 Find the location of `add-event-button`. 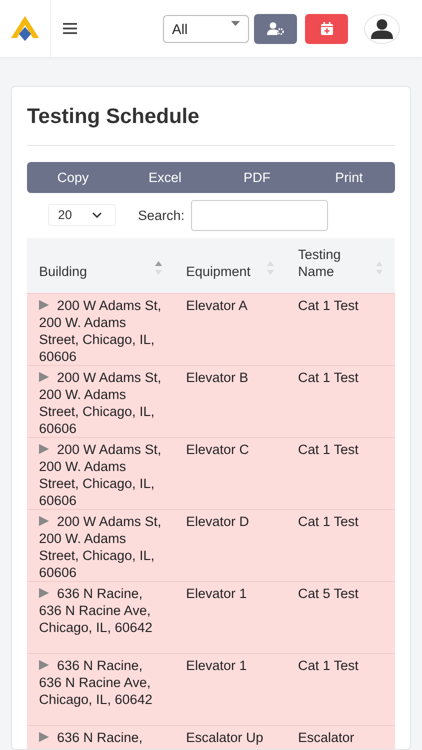

add-event-button is located at coordinates (326, 29).